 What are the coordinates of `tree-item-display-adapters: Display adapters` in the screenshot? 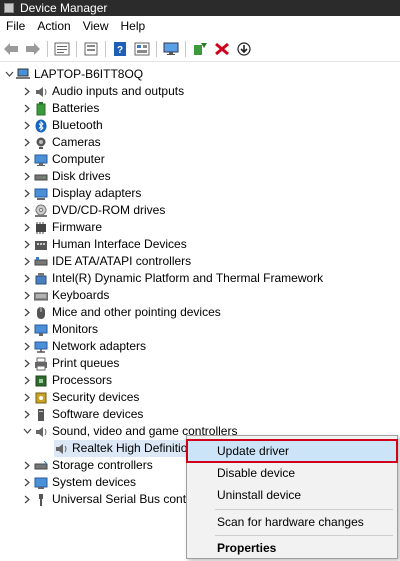 It's located at (80, 193).